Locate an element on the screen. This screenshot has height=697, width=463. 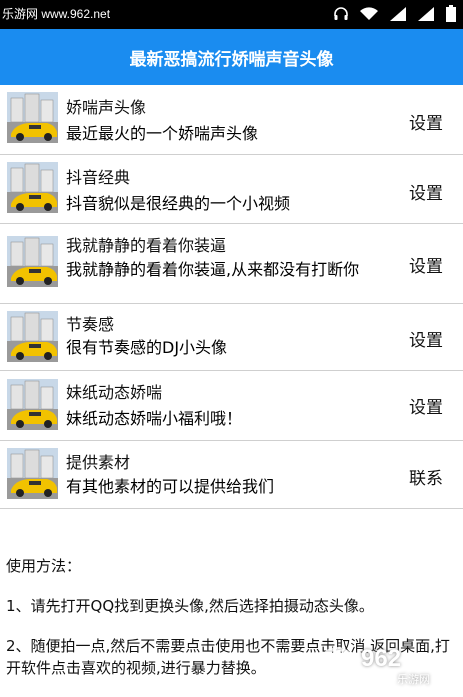
battery-icon is located at coordinates (451, 14).